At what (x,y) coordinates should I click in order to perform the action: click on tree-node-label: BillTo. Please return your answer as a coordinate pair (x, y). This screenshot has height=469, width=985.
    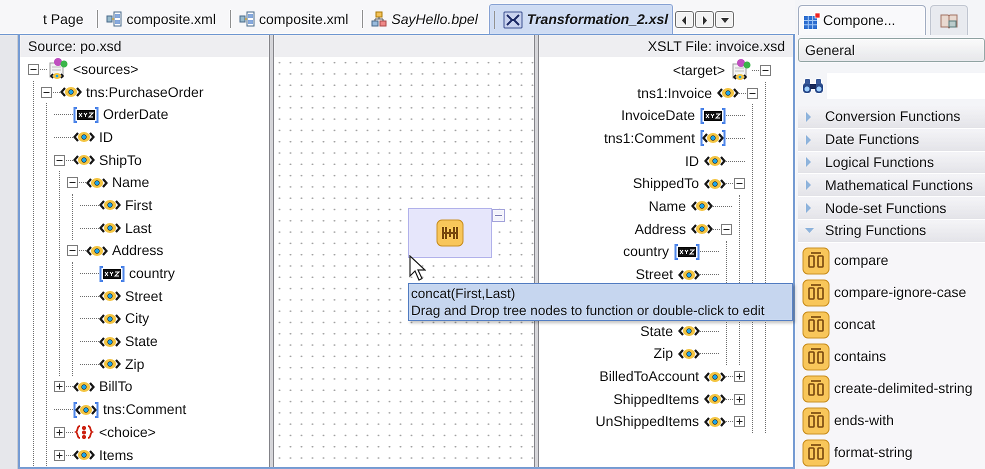
    Looking at the image, I should click on (115, 387).